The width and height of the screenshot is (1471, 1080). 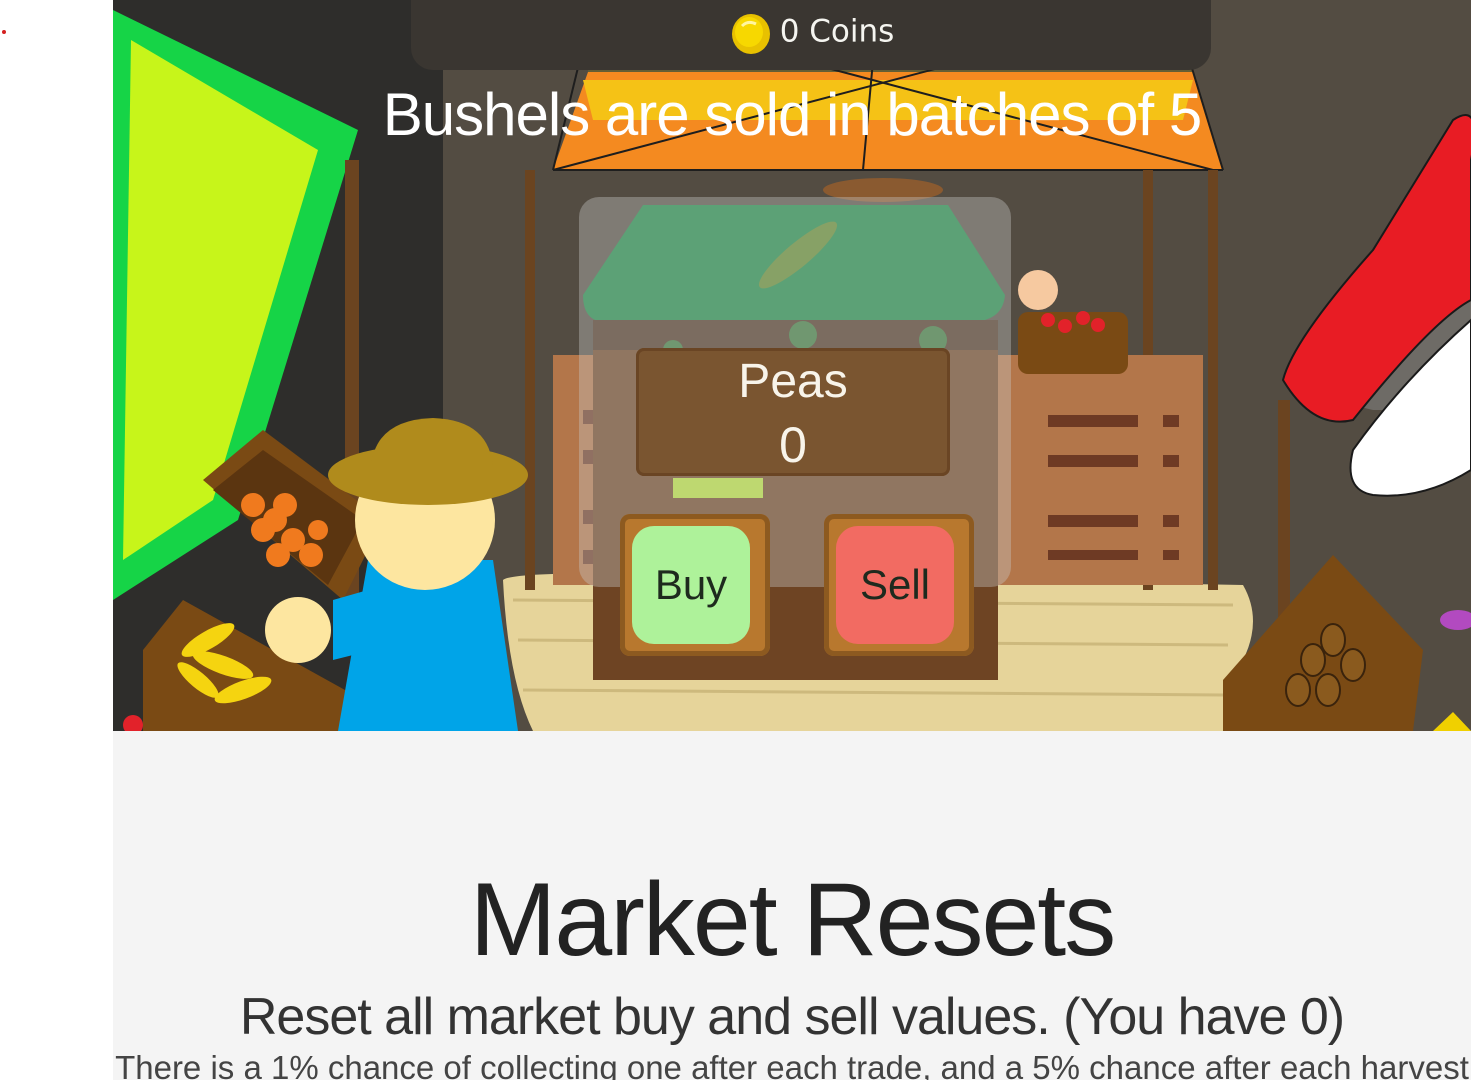 What do you see at coordinates (691, 585) in the screenshot?
I see `buy-button: Buy` at bounding box center [691, 585].